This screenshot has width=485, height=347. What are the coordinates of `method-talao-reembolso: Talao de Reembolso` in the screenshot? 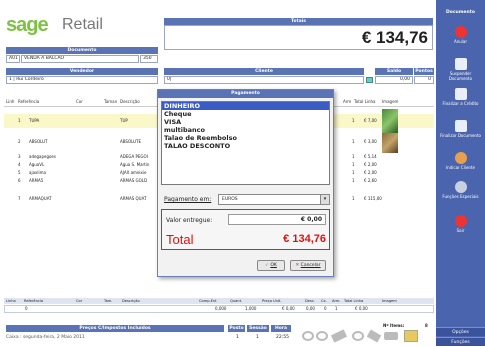 It's located at (245, 138).